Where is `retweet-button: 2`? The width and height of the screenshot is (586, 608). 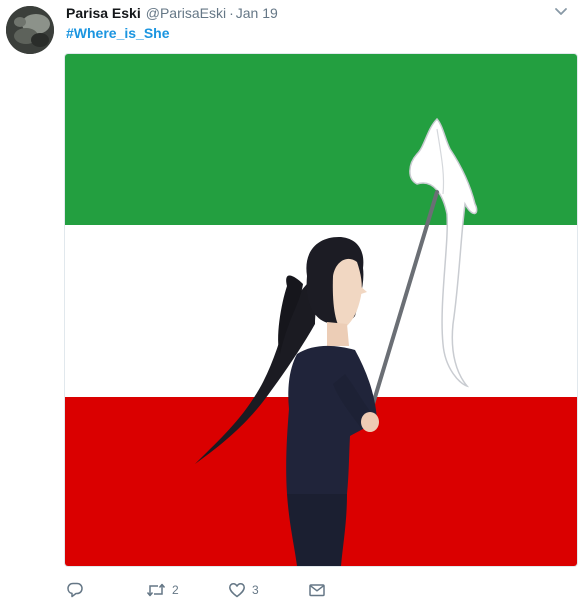
retweet-button: 2 is located at coordinates (162, 590).